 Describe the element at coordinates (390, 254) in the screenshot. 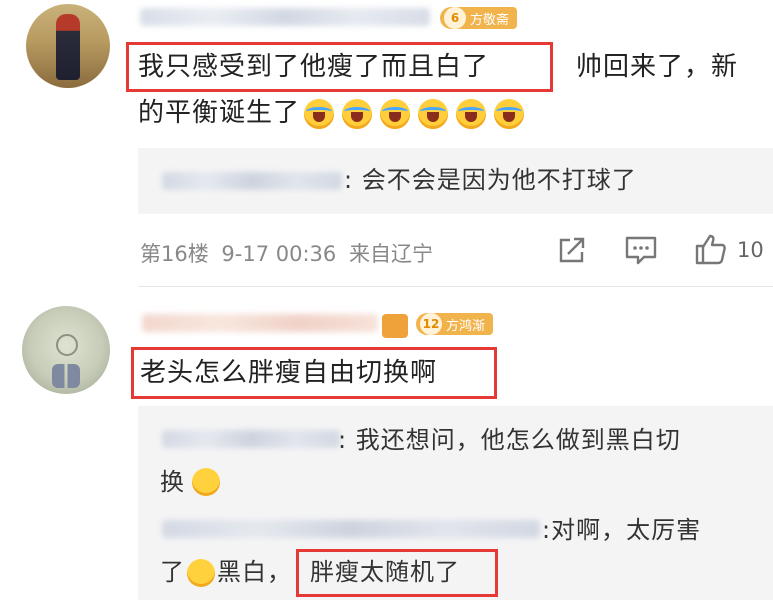

I see `location: 来自辽宁` at that location.